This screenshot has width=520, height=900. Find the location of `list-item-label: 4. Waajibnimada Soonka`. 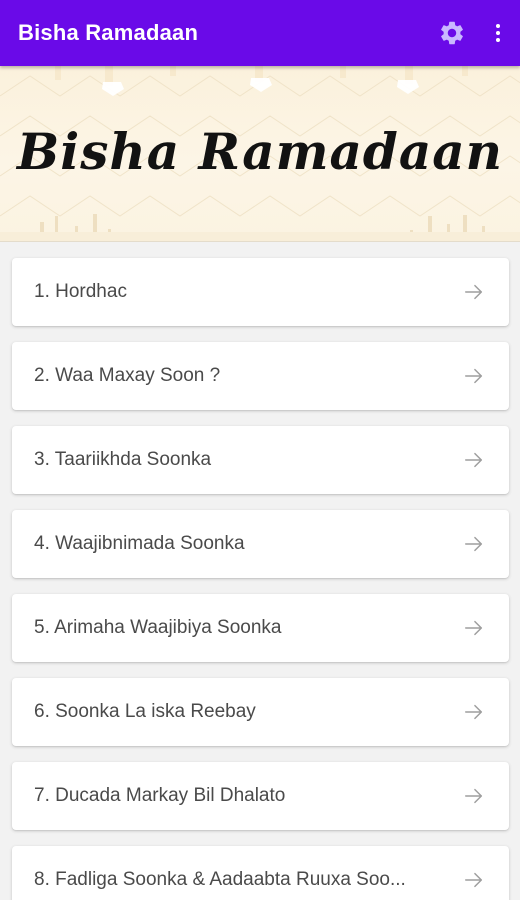

list-item-label: 4. Waajibnimada Soonka is located at coordinates (139, 543).